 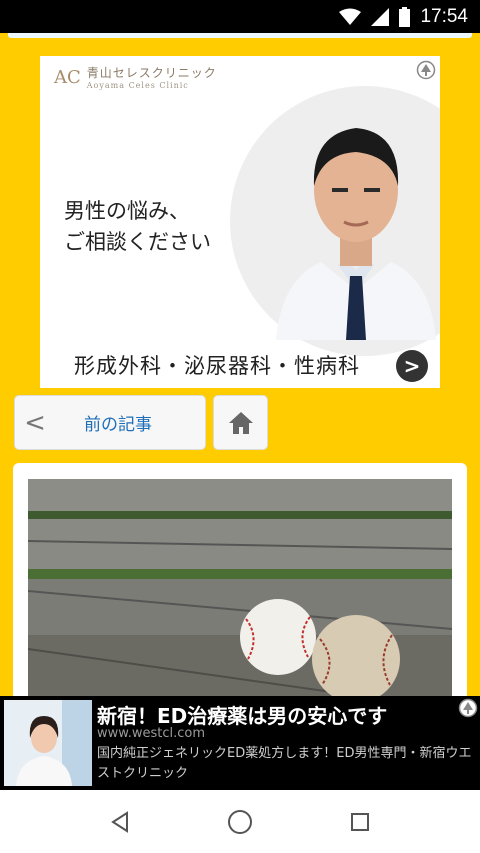 I want to click on ad-headline-line1: 男性の悩み、, so click(x=127, y=211).